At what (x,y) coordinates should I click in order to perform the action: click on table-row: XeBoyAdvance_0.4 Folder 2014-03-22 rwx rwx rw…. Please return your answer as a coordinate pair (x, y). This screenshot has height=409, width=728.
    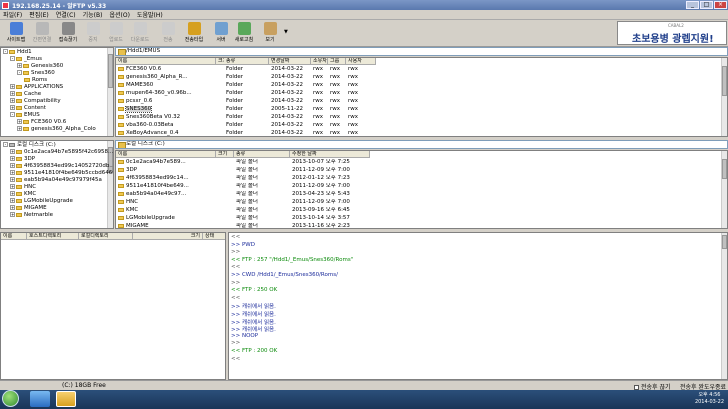
    Looking at the image, I should click on (421, 133).